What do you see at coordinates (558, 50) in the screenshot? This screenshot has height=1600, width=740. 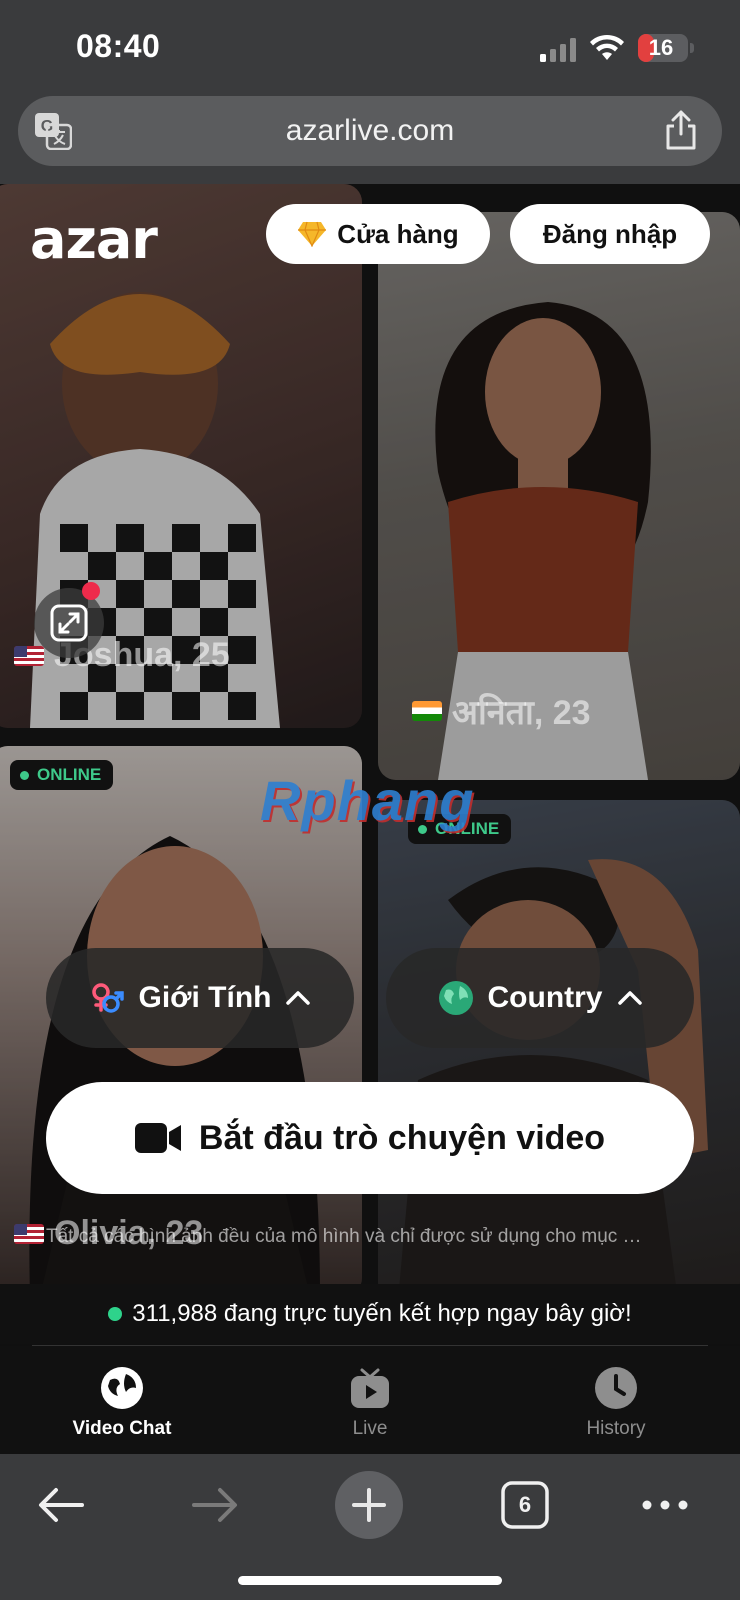 I see `cellular-signal-icon` at bounding box center [558, 50].